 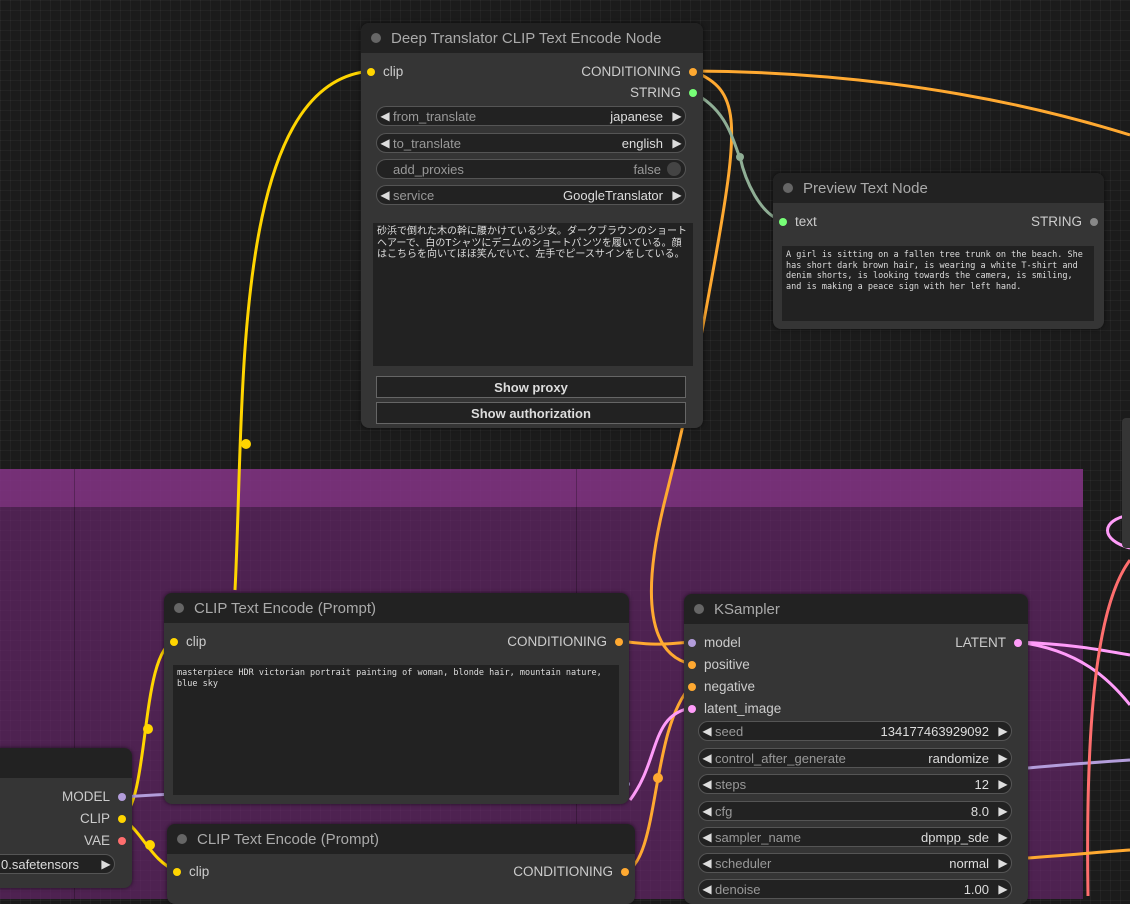 I want to click on toggle-knob-icon, so click(x=674, y=169).